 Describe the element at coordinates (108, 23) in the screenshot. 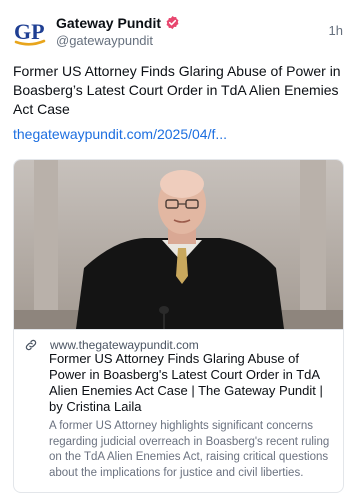

I see `author-name: Gateway Pundit` at that location.